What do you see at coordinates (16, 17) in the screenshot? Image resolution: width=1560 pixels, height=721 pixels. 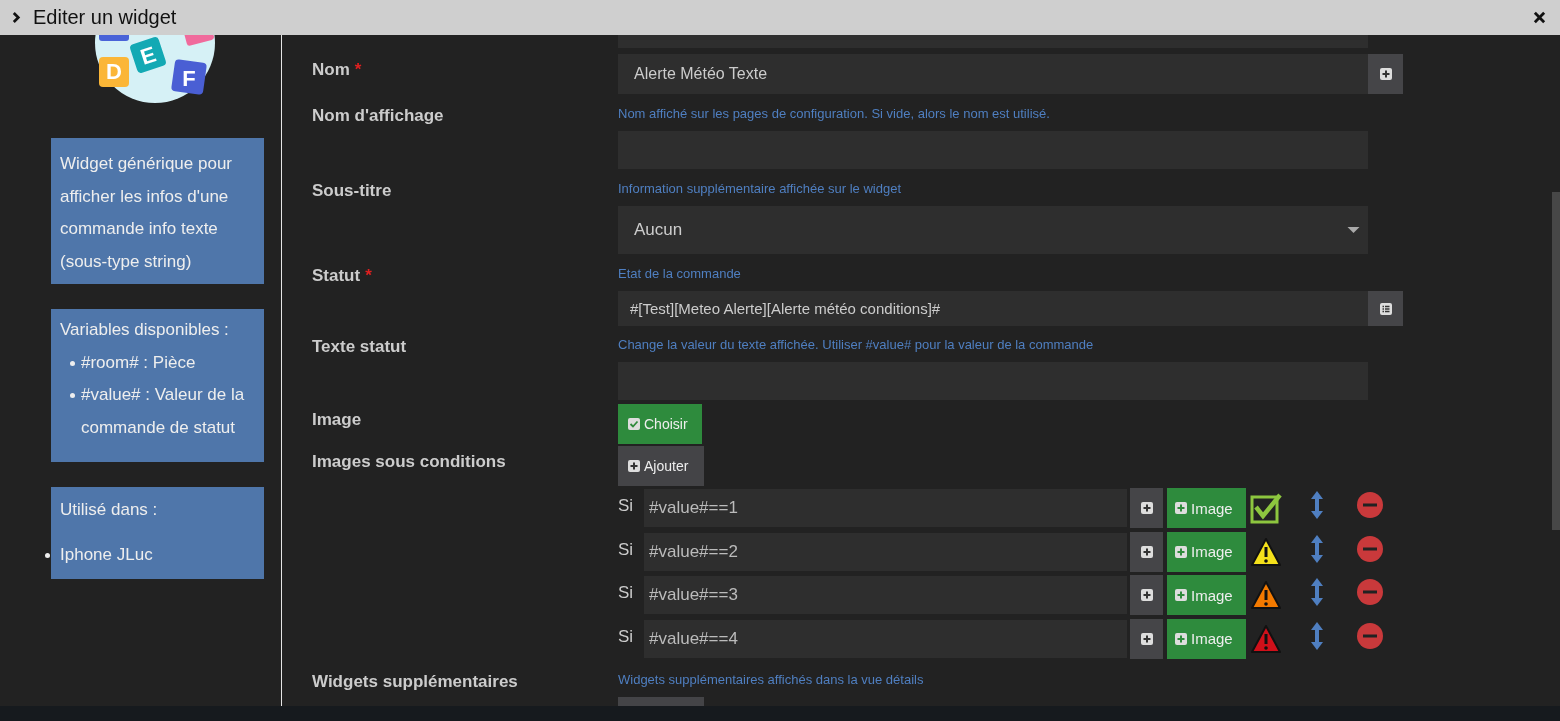 I see `chevron-right-icon` at bounding box center [16, 17].